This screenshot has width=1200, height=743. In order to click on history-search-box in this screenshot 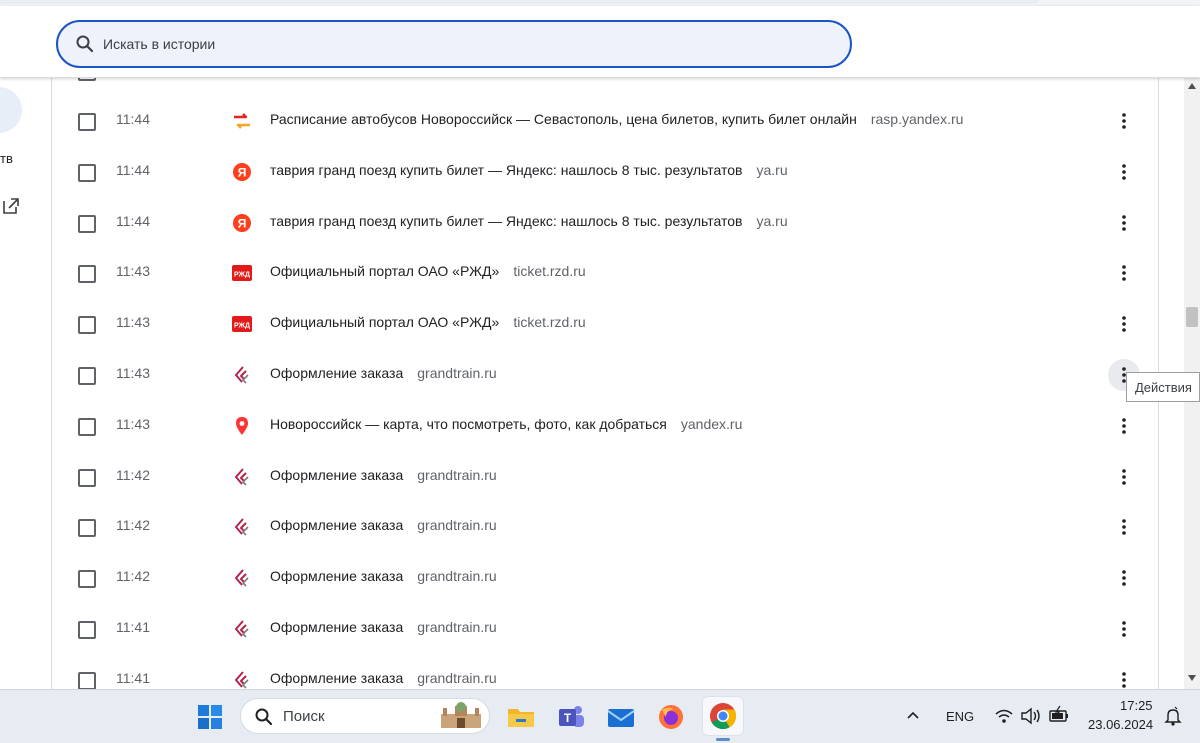, I will do `click(454, 44)`.